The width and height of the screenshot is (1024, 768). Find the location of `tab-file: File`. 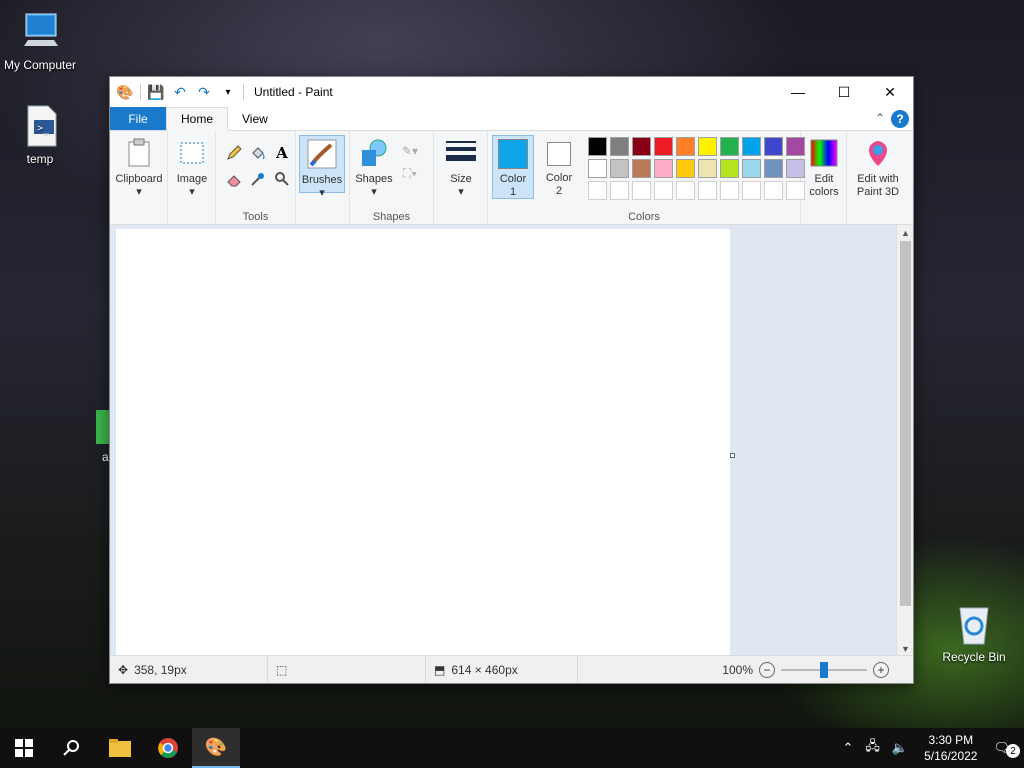

tab-file: File is located at coordinates (138, 118).